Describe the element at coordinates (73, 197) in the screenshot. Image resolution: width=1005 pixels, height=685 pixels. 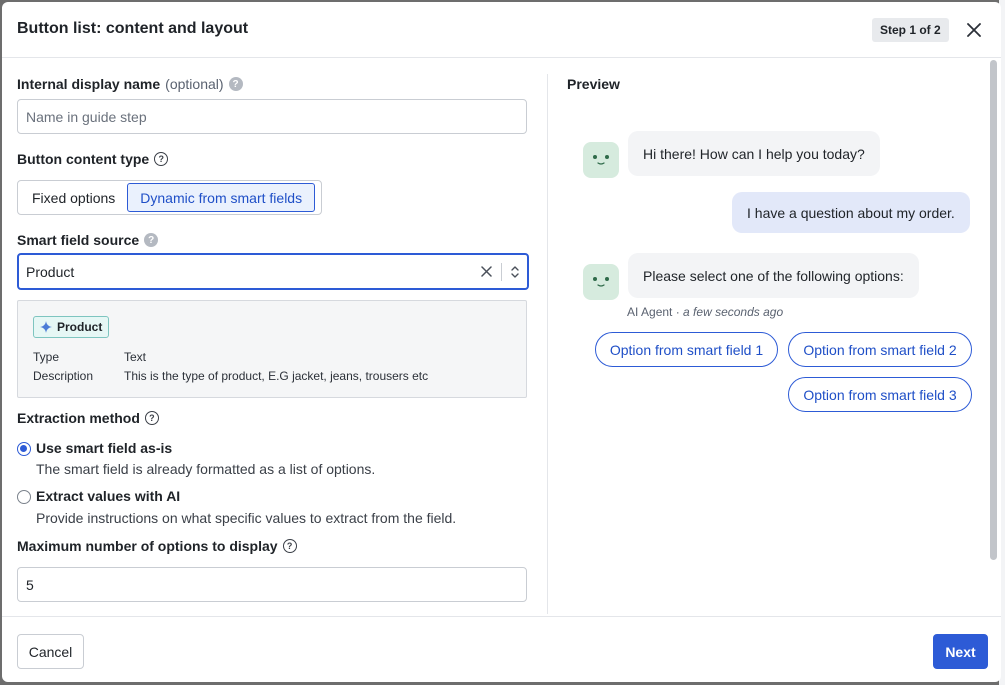
I see `fixed-options-tab: Fixed options` at that location.